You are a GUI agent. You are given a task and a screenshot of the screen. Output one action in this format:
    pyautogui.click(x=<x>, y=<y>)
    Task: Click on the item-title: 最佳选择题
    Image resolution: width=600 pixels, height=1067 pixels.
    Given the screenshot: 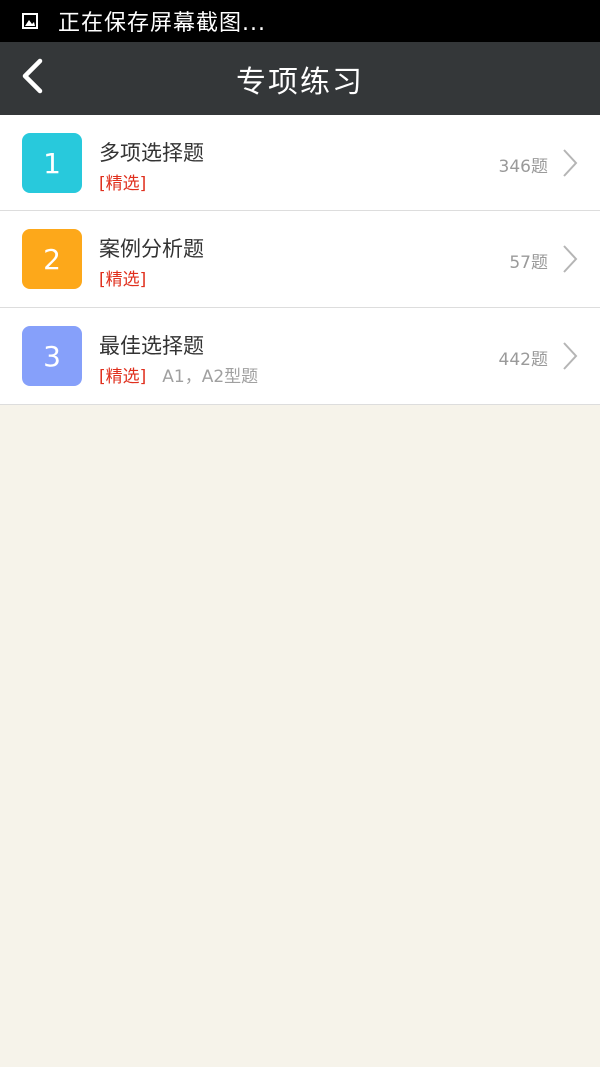 What is the action you would take?
    pyautogui.click(x=151, y=346)
    